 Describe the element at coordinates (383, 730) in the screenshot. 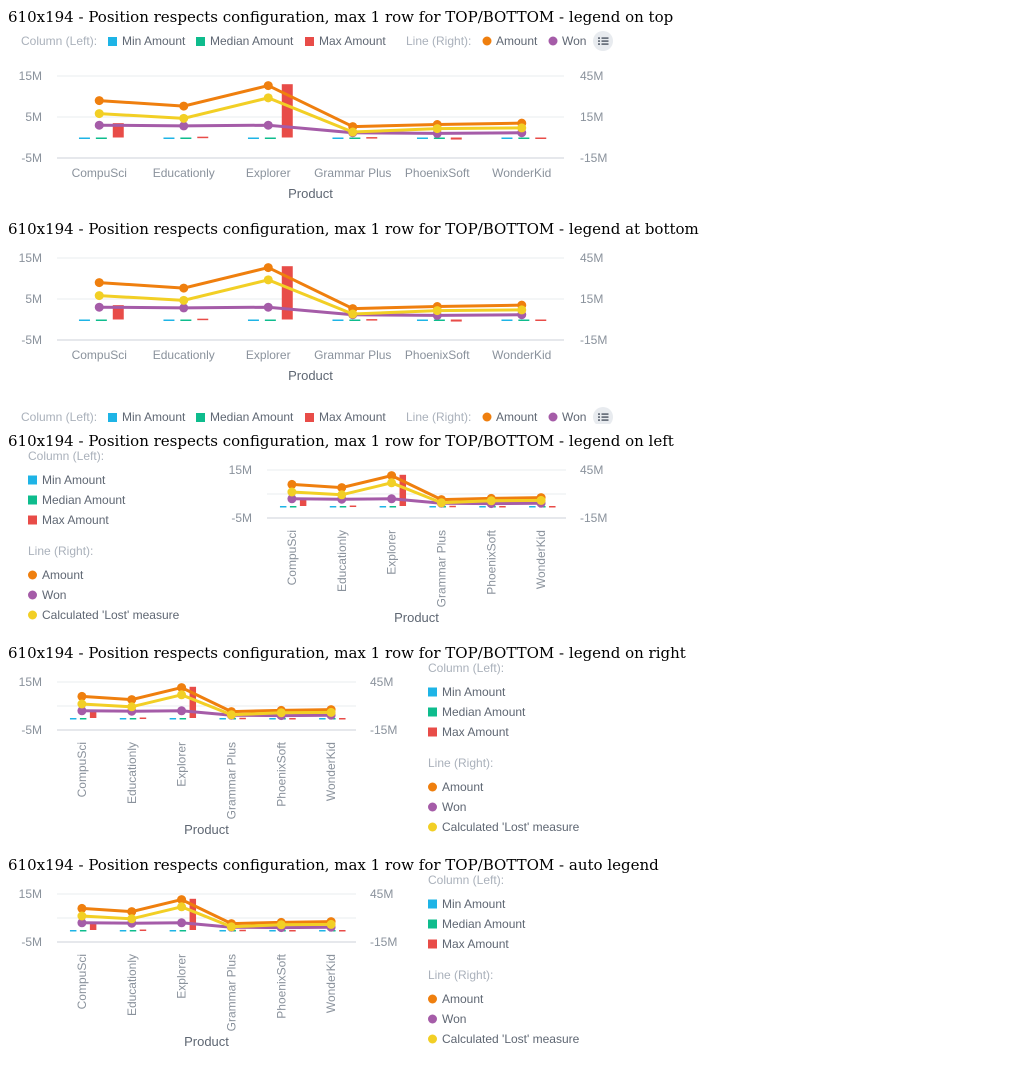

I see `y-tick-label-right: -15M` at that location.